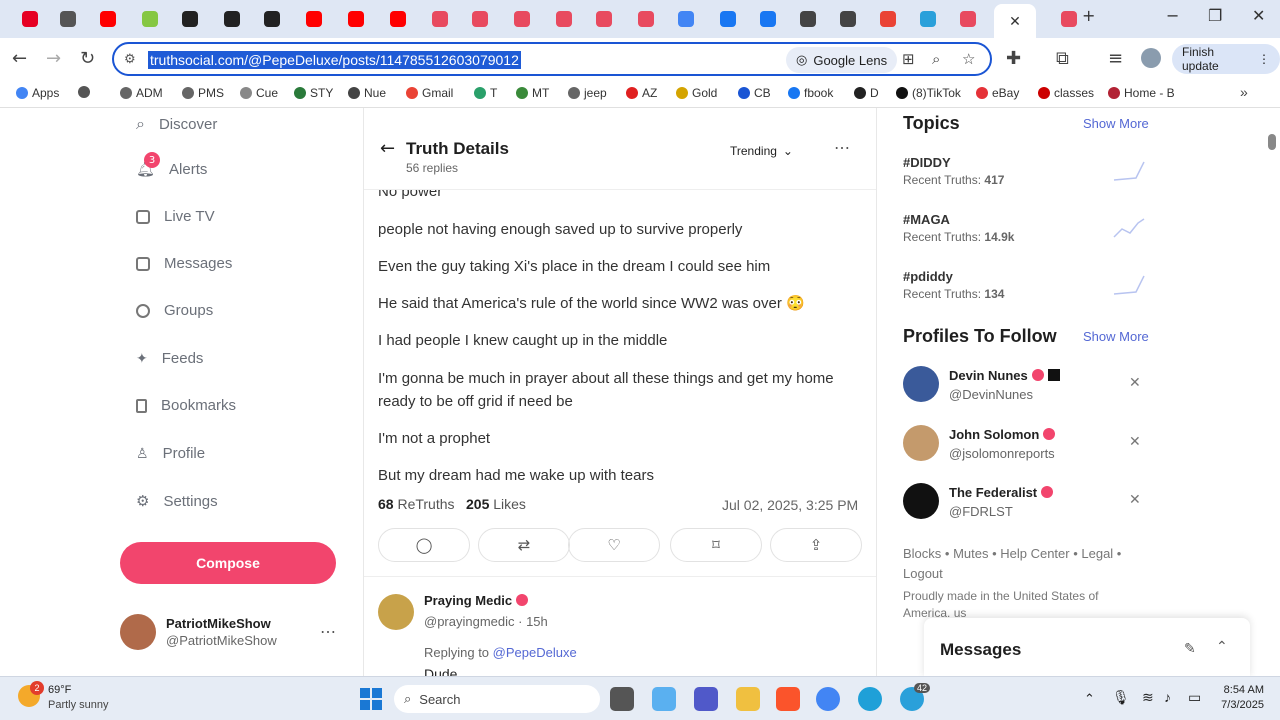 Image resolution: width=1280 pixels, height=720 pixels. I want to click on bookmark-item: D, so click(866, 93).